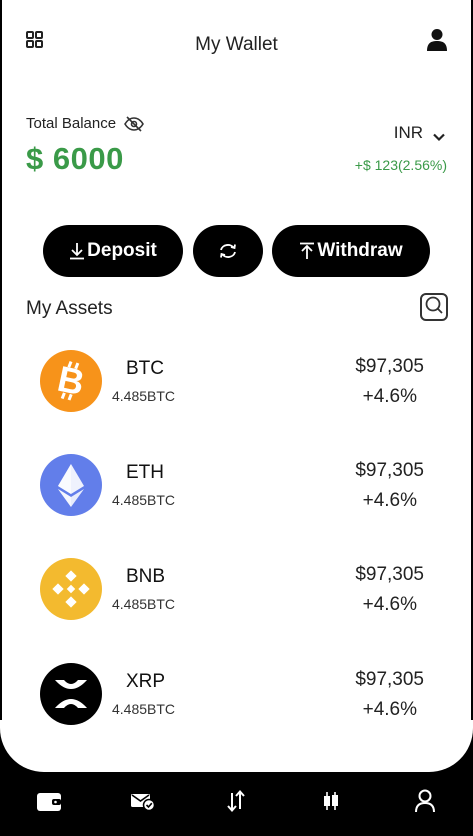 The width and height of the screenshot is (473, 836). I want to click on search-icon, so click(434, 307).